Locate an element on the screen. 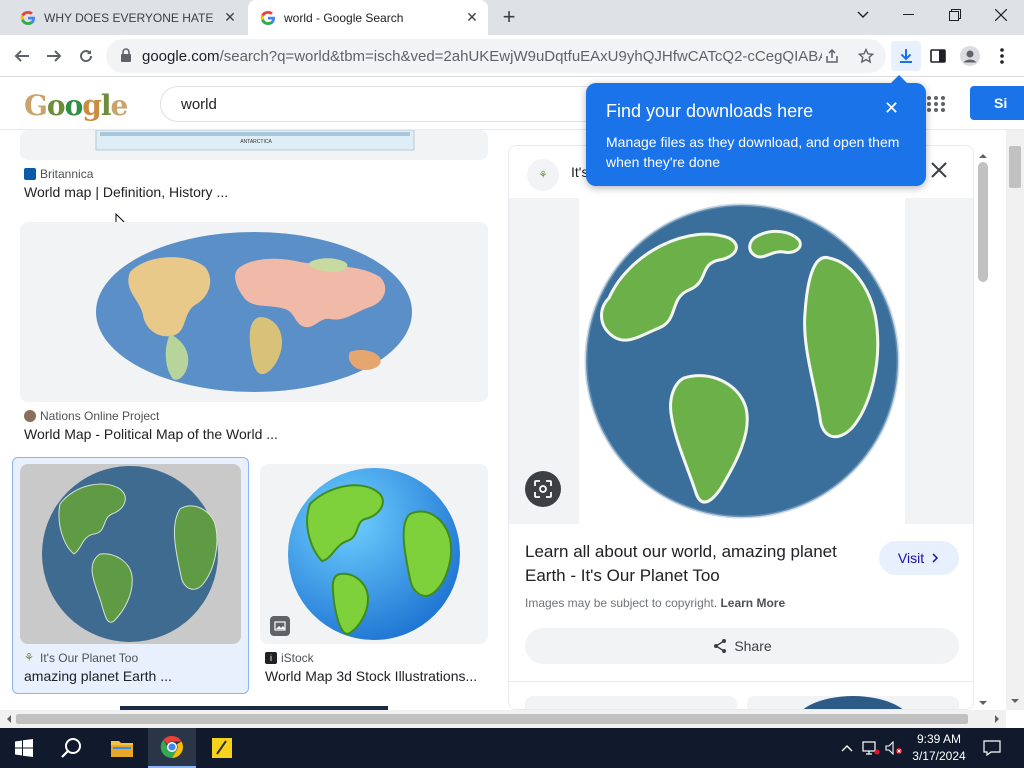 This screenshot has height=768, width=1024. profile-button is located at coordinates (970, 56).